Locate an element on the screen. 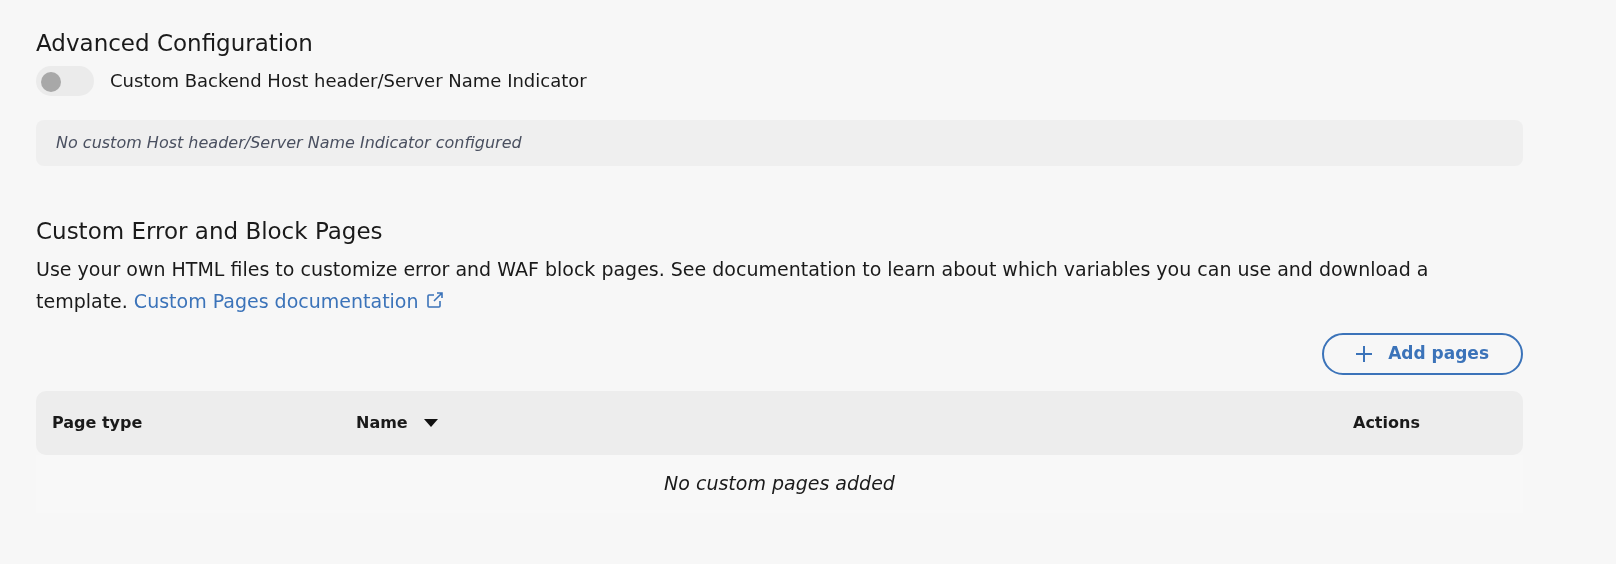 This screenshot has height=564, width=1616. column-header: Actions is located at coordinates (1386, 422).